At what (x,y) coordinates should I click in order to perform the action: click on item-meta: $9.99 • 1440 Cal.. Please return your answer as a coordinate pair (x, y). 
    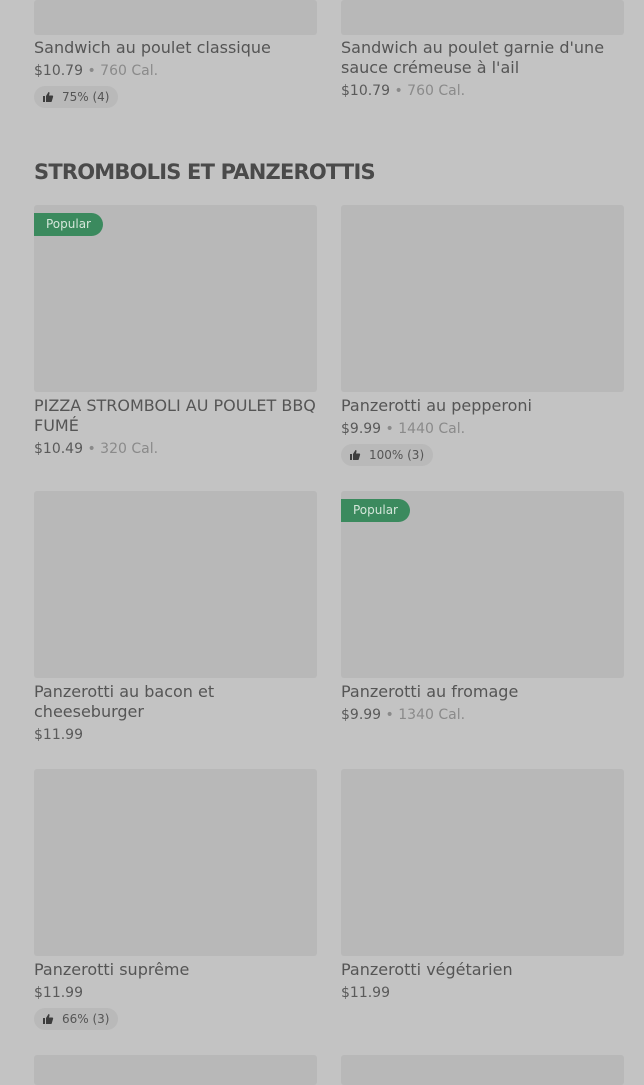
    Looking at the image, I should click on (403, 429).